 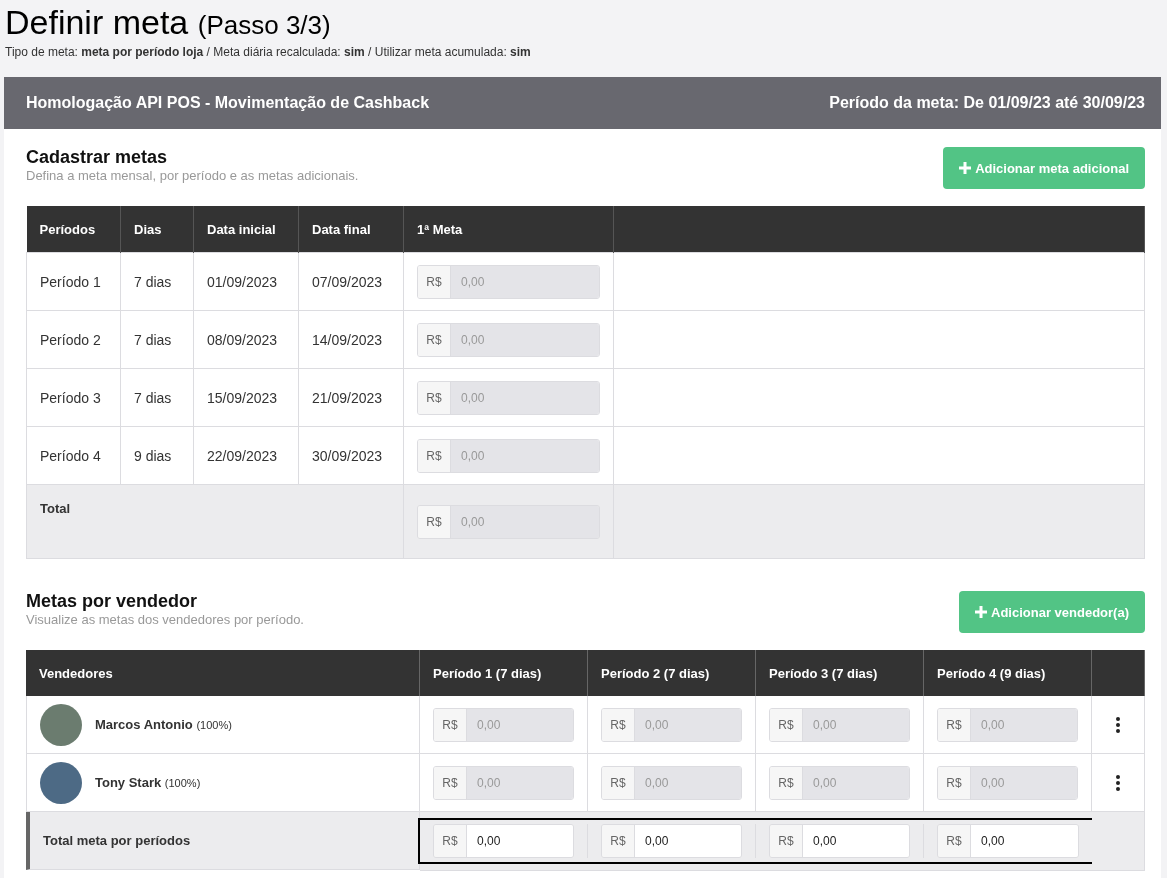 What do you see at coordinates (351, 229) in the screenshot?
I see `column-header: Data final` at bounding box center [351, 229].